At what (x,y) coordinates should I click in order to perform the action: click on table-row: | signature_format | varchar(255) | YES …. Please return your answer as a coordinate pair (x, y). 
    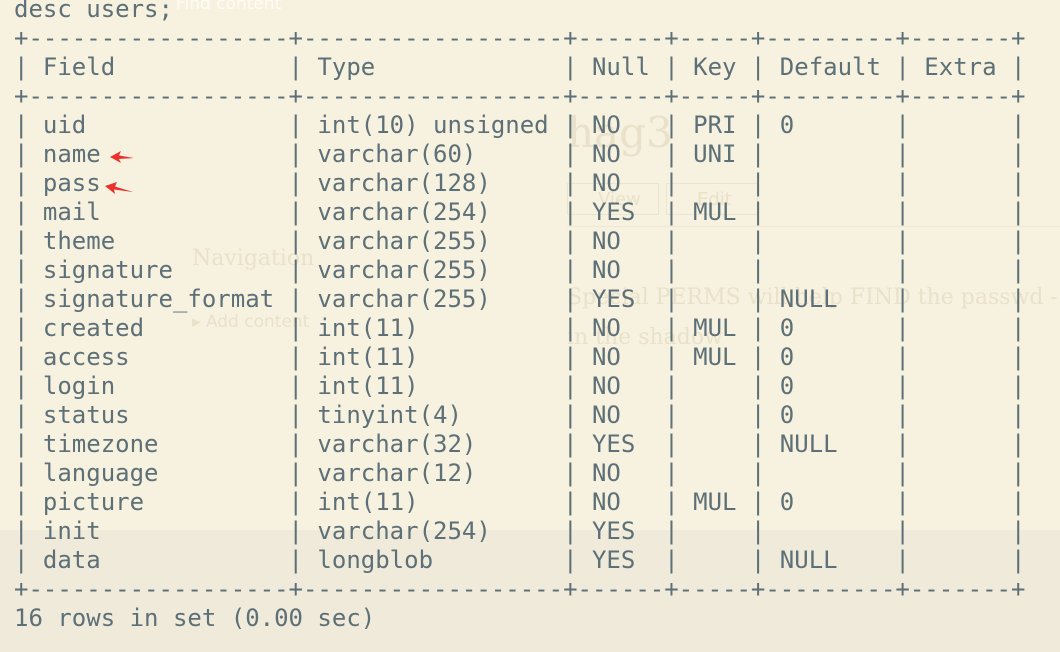
    Looking at the image, I should click on (520, 299).